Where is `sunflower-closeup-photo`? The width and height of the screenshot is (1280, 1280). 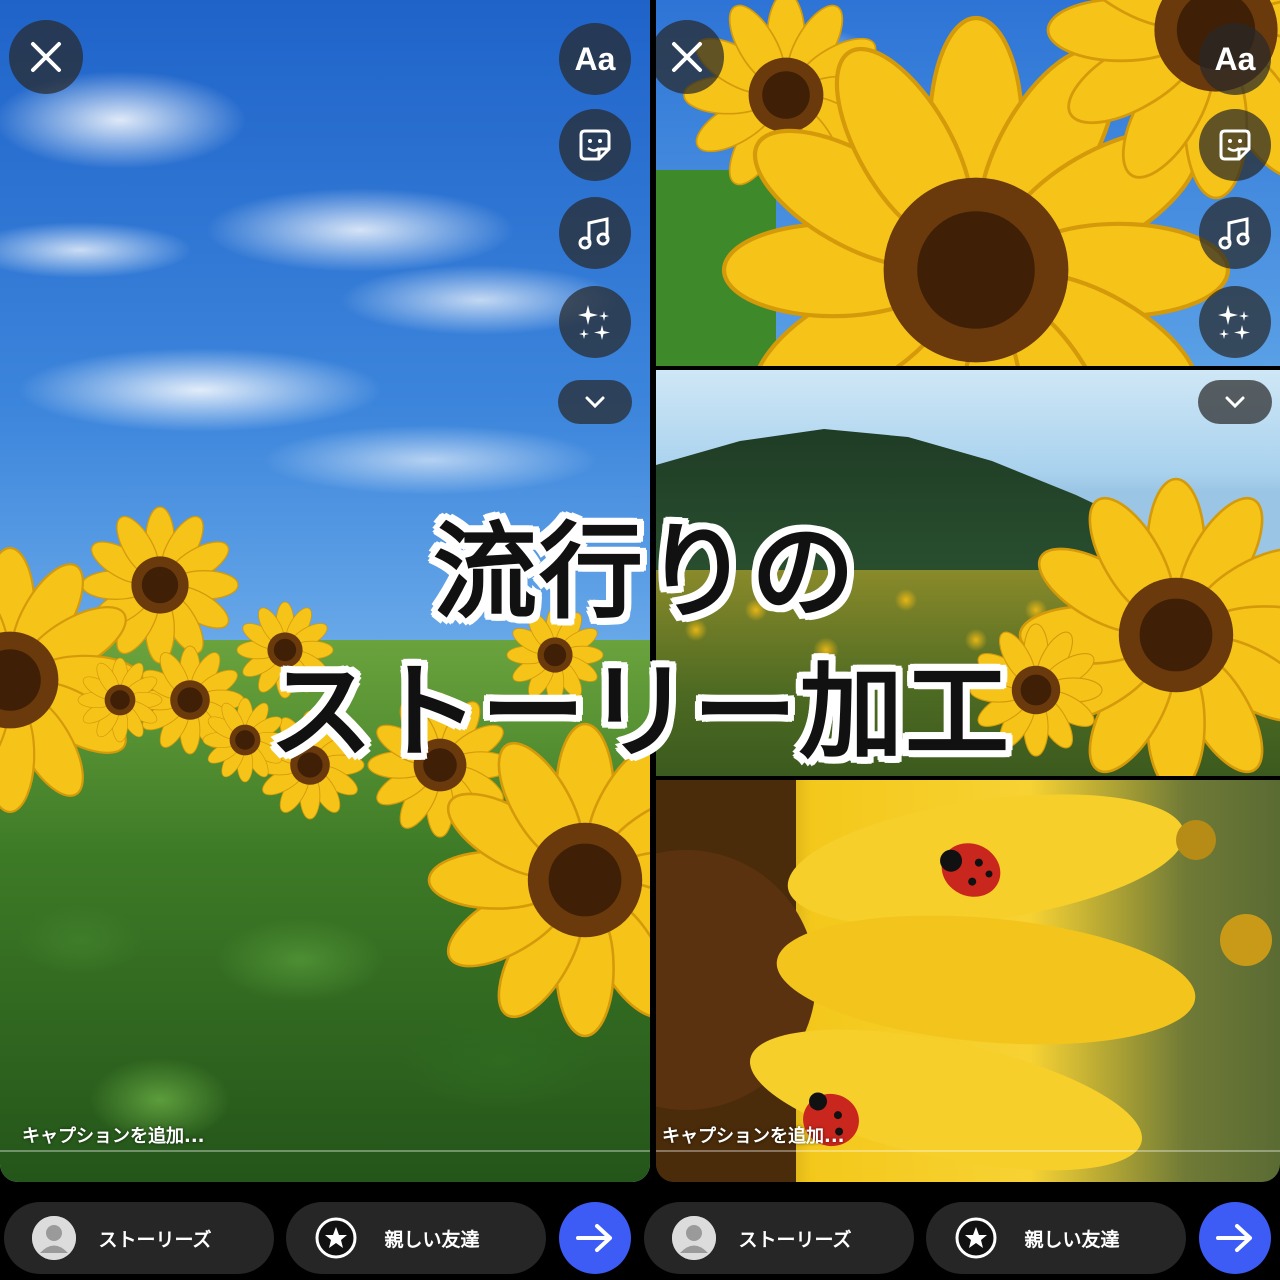 sunflower-closeup-photo is located at coordinates (968, 183).